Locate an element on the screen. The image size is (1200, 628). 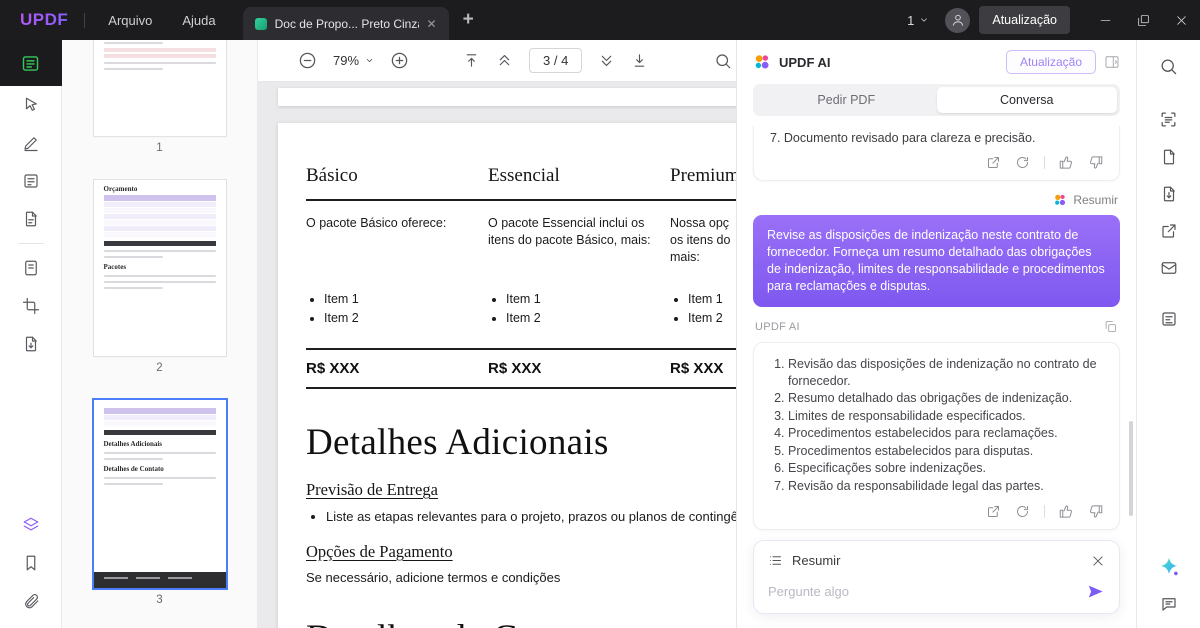
attachments-tool is located at coordinates (30, 601).